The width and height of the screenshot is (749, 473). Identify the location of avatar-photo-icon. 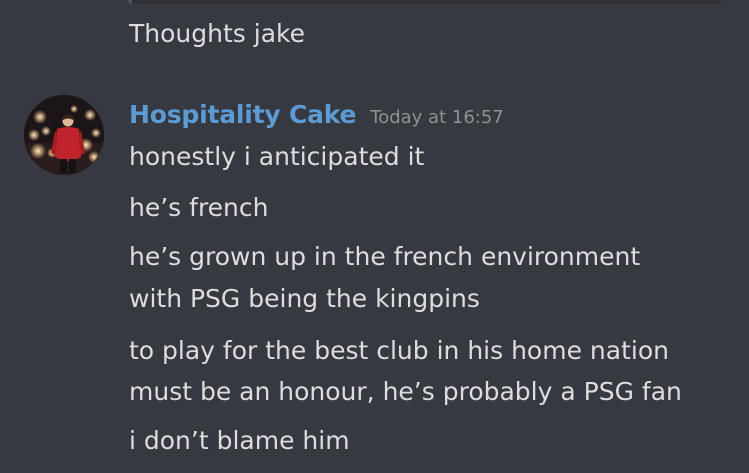
(64, 135).